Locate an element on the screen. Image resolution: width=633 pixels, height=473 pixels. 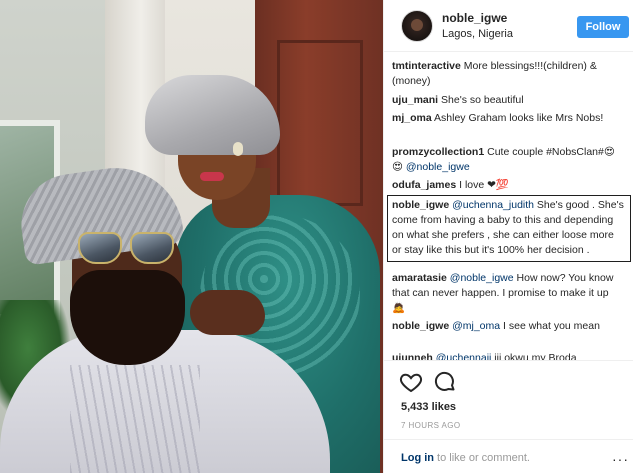
comment-text: She's so beautiful is located at coordinates (482, 100).